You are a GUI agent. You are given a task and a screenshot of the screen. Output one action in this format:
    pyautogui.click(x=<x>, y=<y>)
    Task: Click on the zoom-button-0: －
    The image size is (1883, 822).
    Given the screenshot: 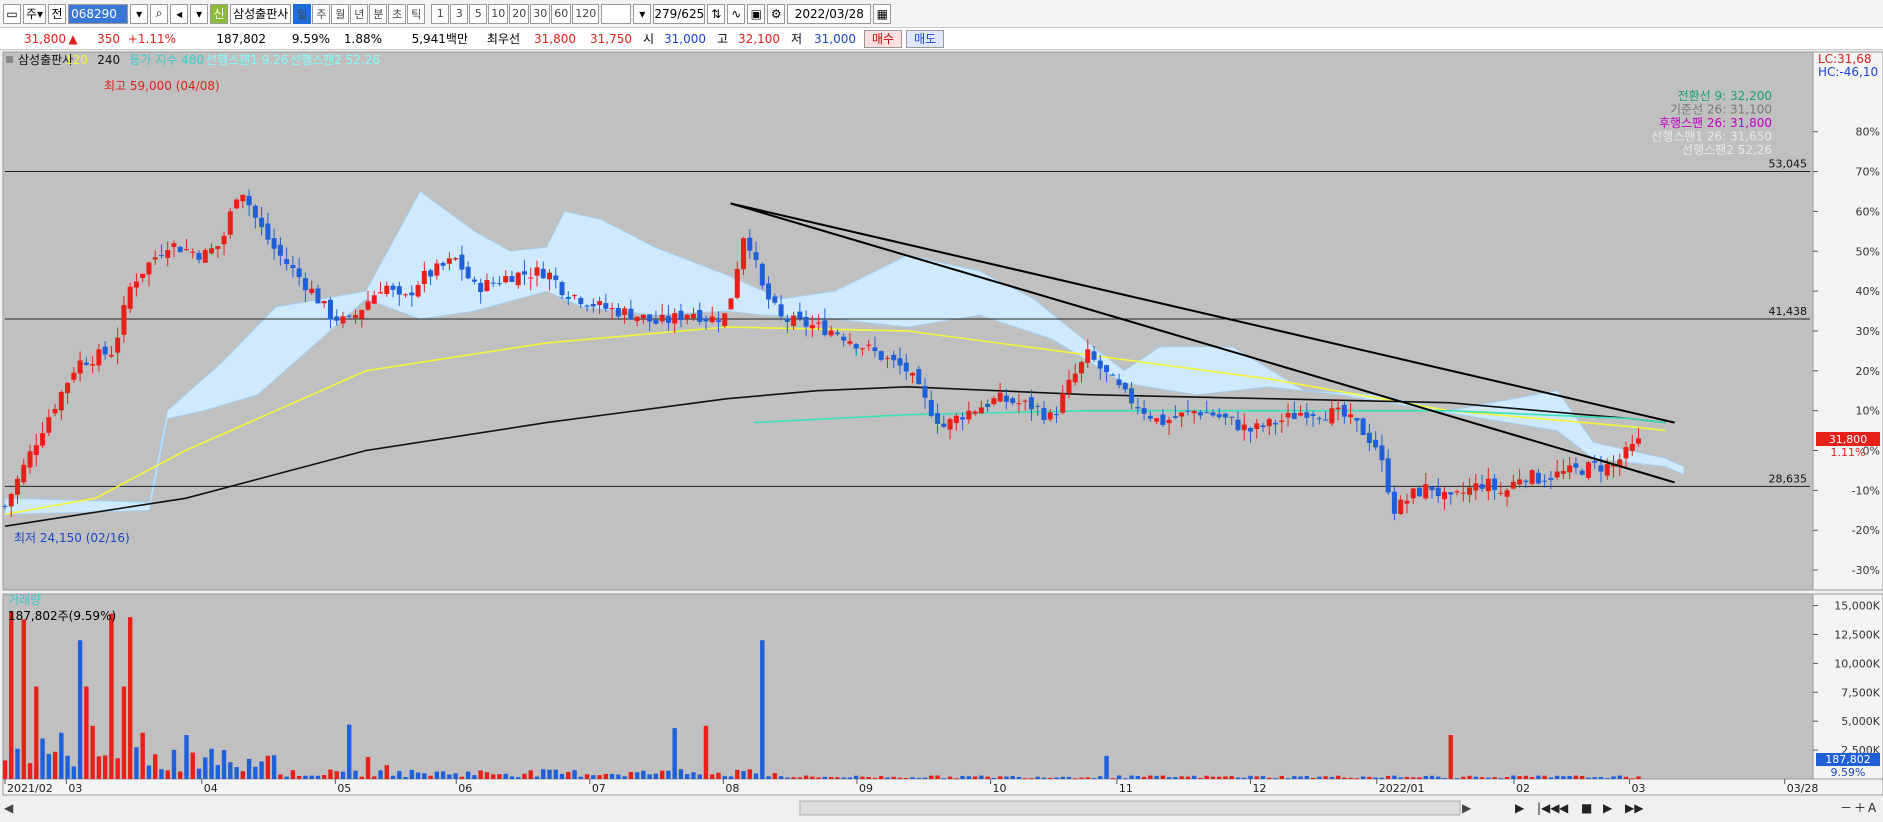 What is the action you would take?
    pyautogui.click(x=1846, y=808)
    